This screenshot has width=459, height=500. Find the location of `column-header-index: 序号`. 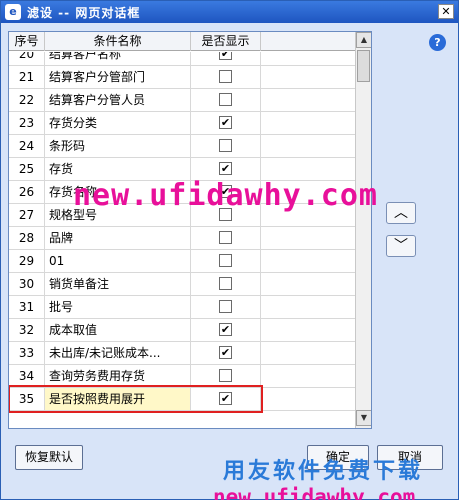

column-header-index: 序号 is located at coordinates (27, 41).